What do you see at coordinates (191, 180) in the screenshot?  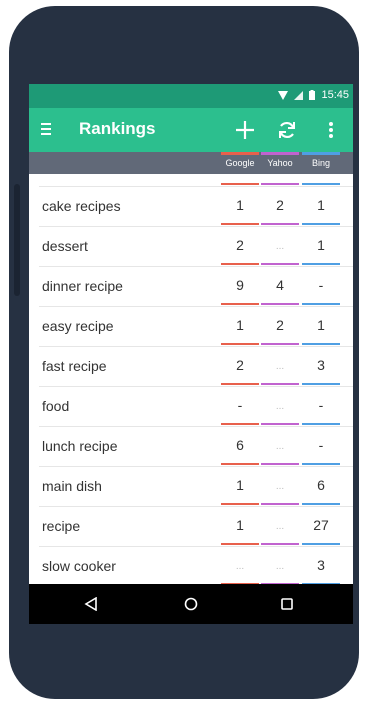 I see `list-item: appetizer126` at bounding box center [191, 180].